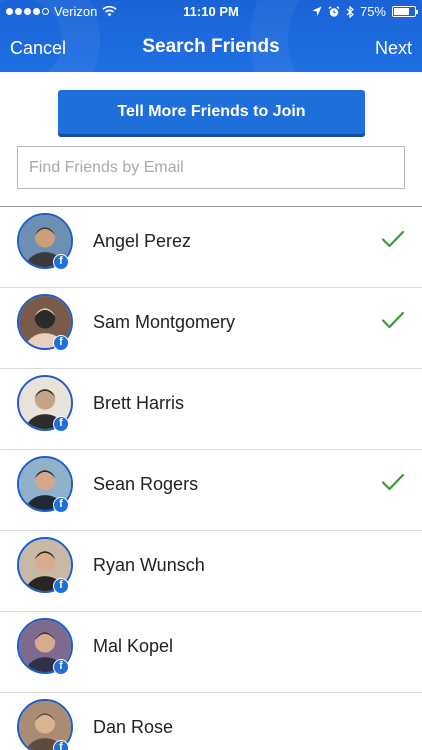 The image size is (422, 750). I want to click on tell-more-friends-button: Tell More Friends to Join, so click(211, 112).